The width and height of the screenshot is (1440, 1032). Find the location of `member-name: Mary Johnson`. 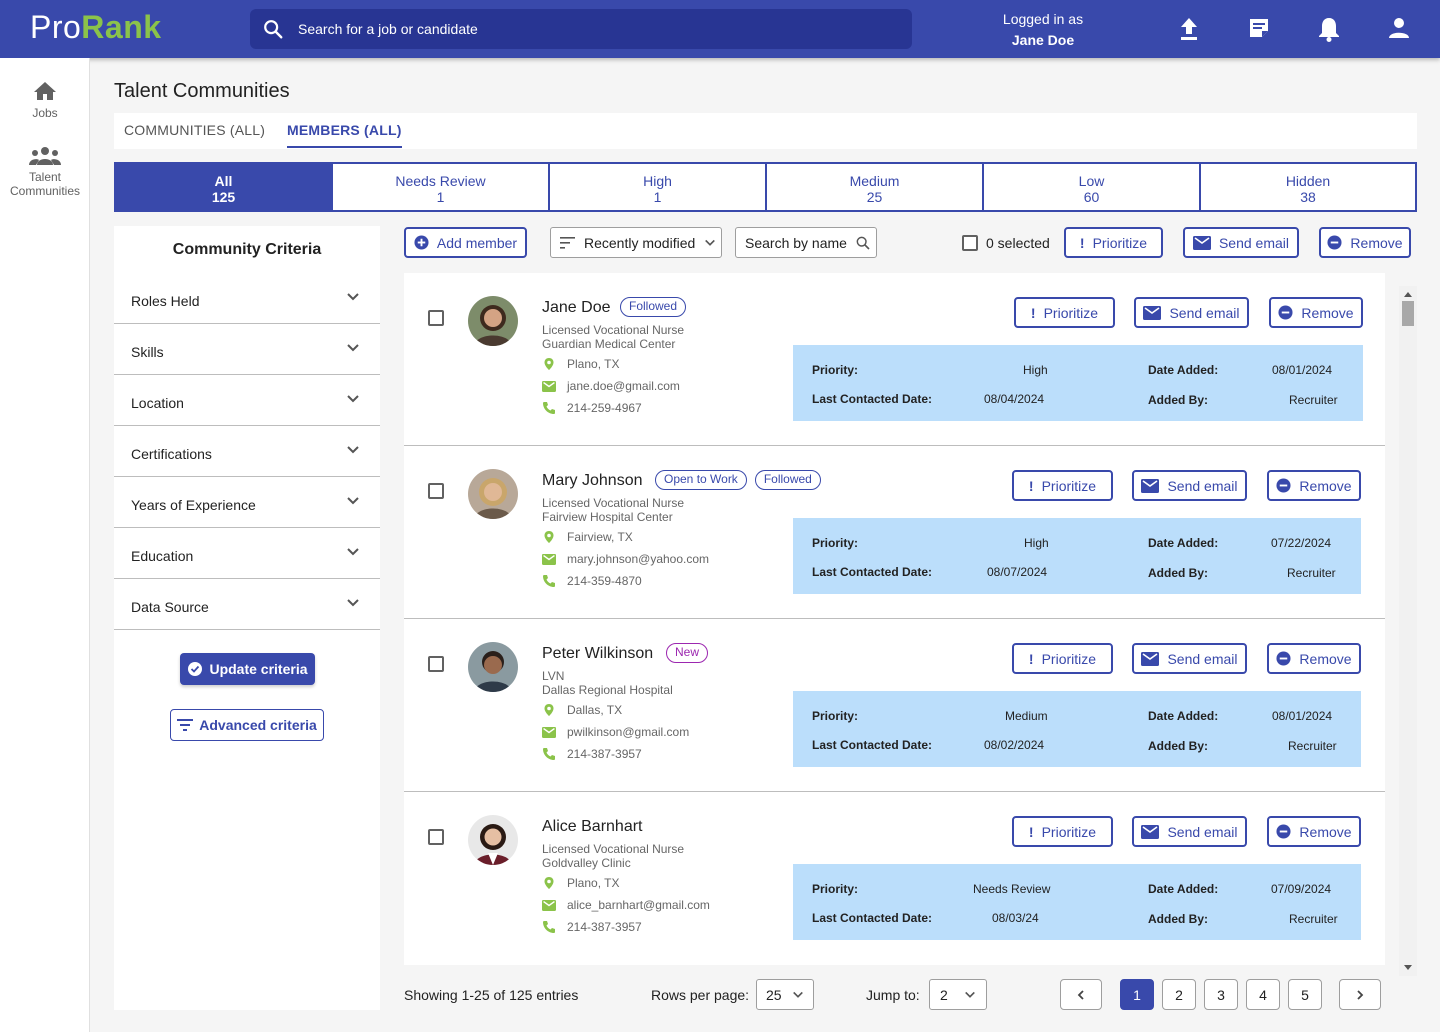

member-name: Mary Johnson is located at coordinates (592, 481).